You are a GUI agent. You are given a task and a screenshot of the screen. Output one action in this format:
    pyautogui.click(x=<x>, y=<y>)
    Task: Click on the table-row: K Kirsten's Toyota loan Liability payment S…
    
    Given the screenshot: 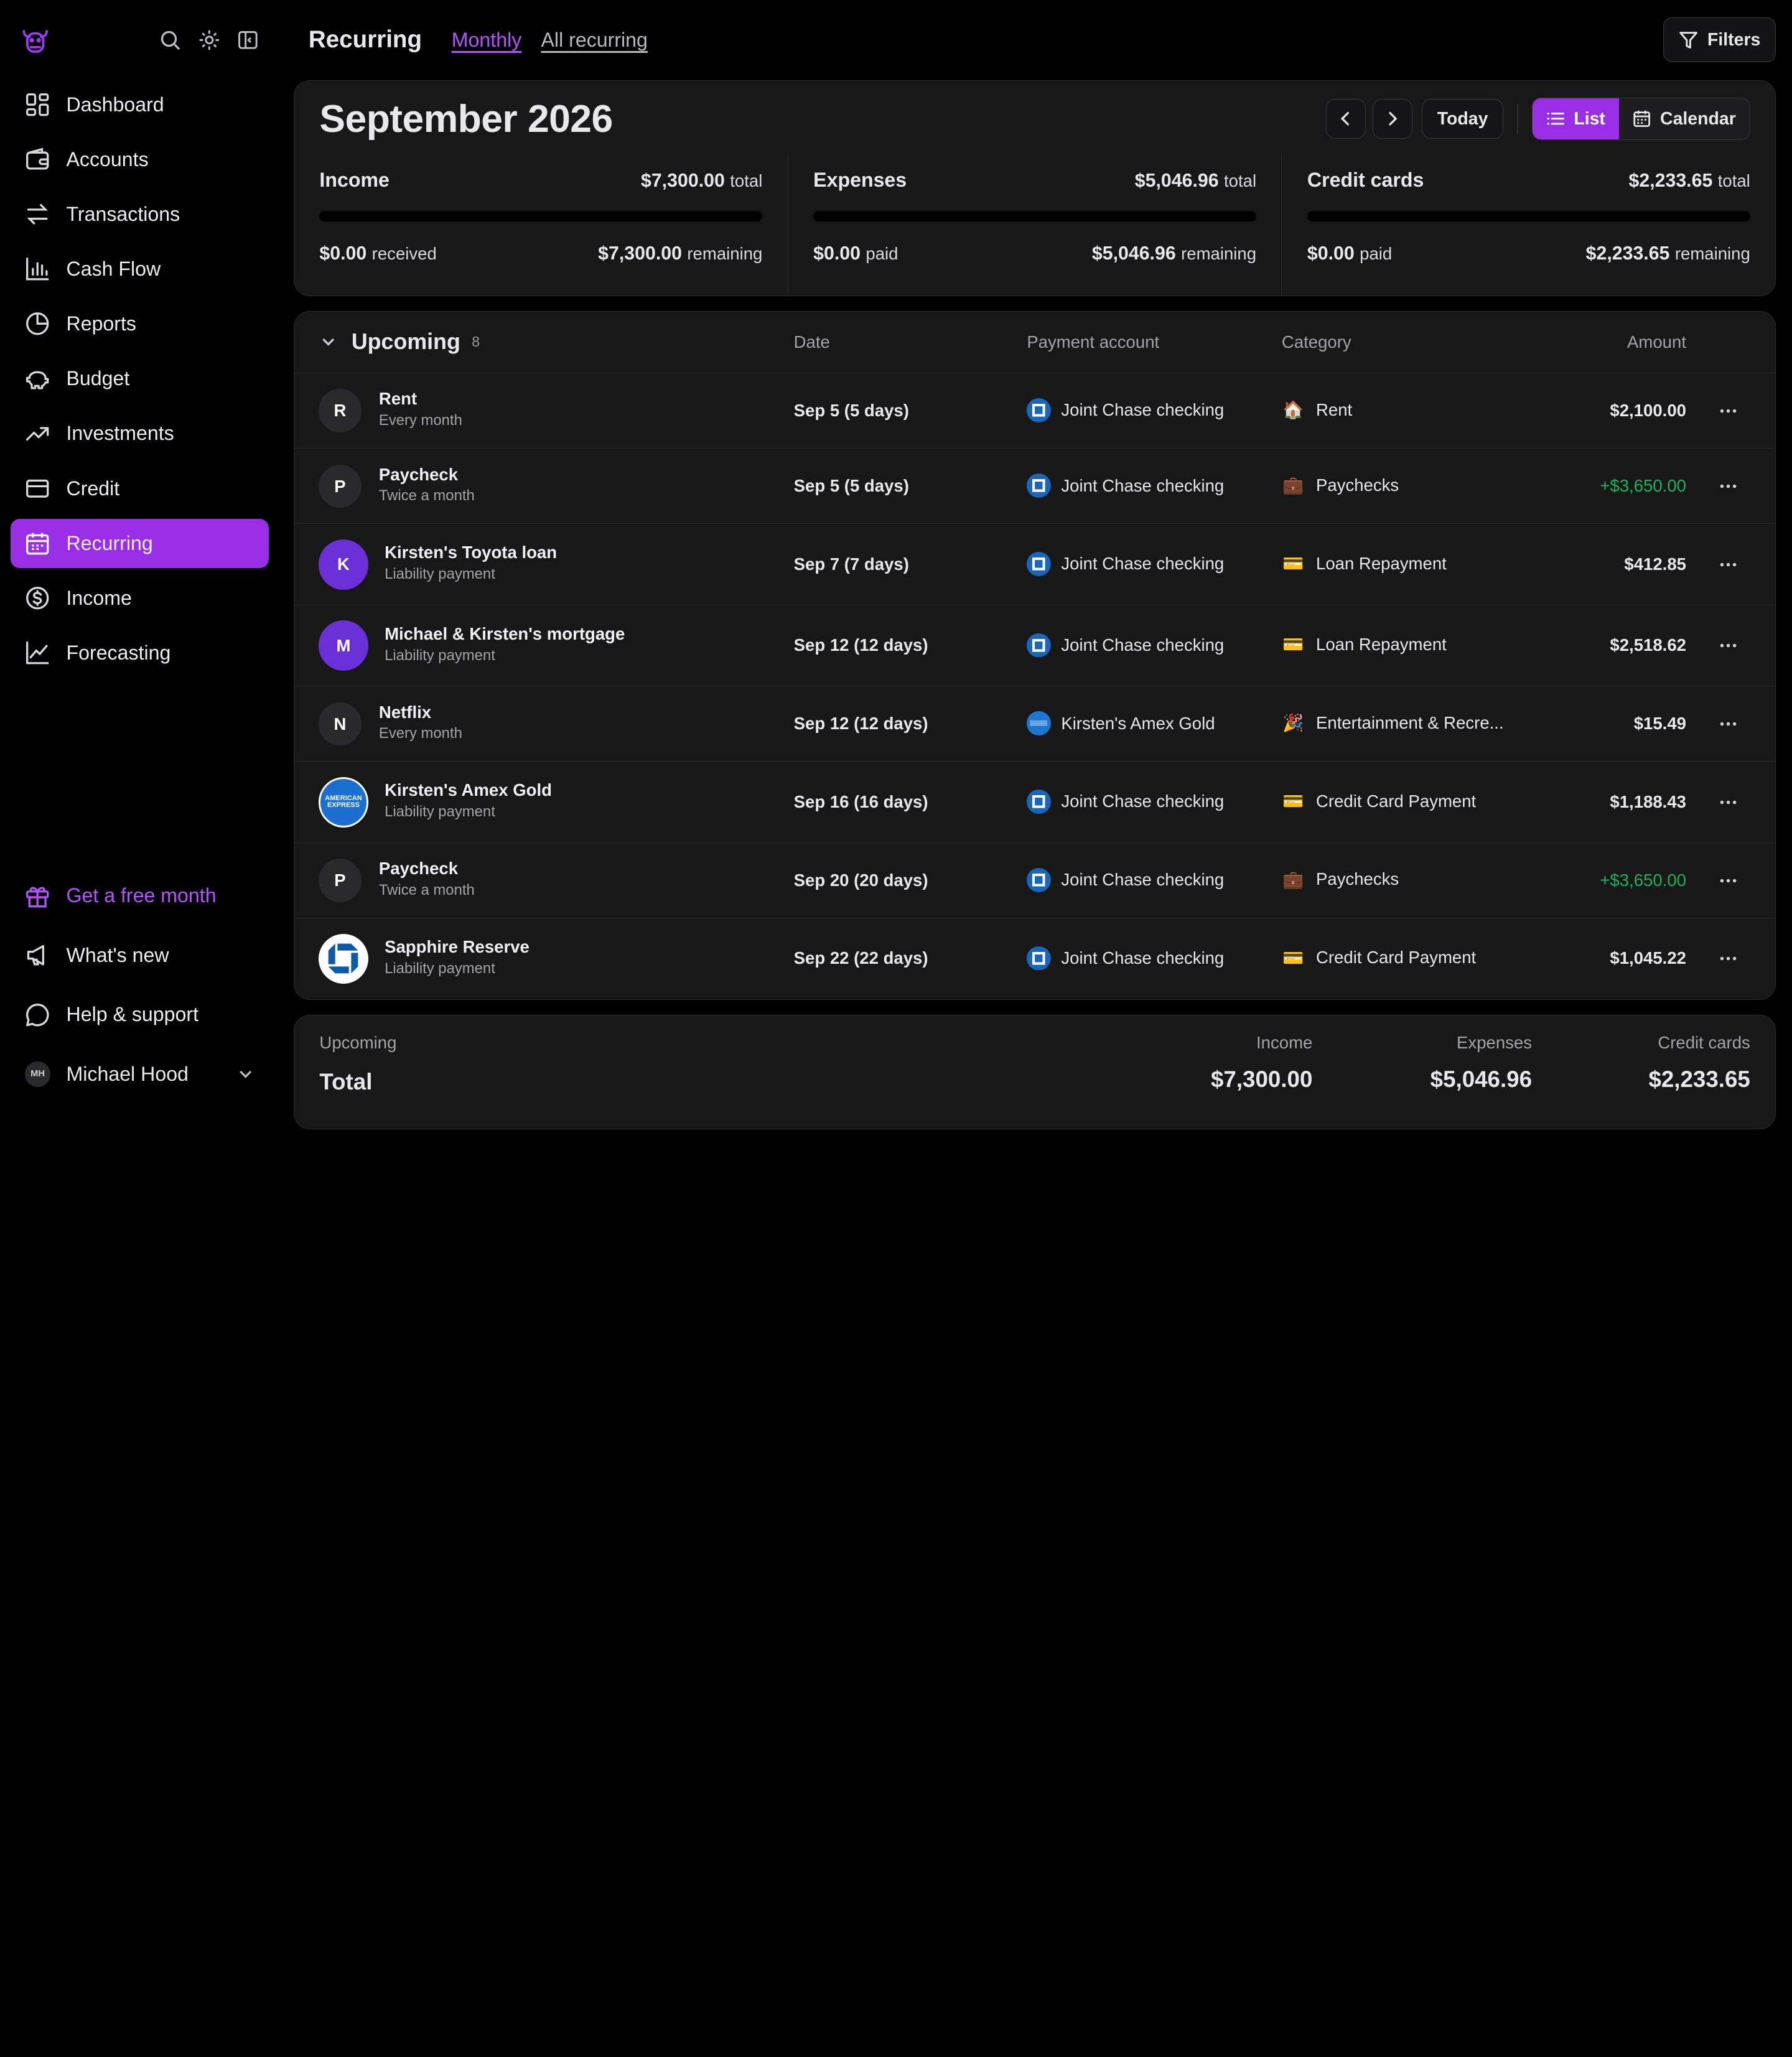 What is the action you would take?
    pyautogui.click(x=1035, y=564)
    